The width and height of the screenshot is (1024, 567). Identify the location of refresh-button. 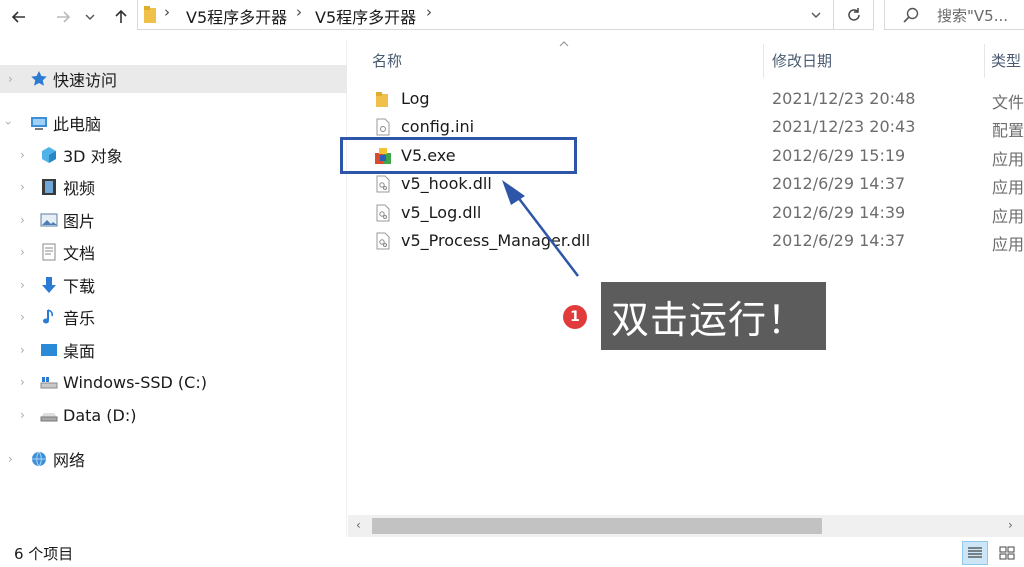
(854, 15).